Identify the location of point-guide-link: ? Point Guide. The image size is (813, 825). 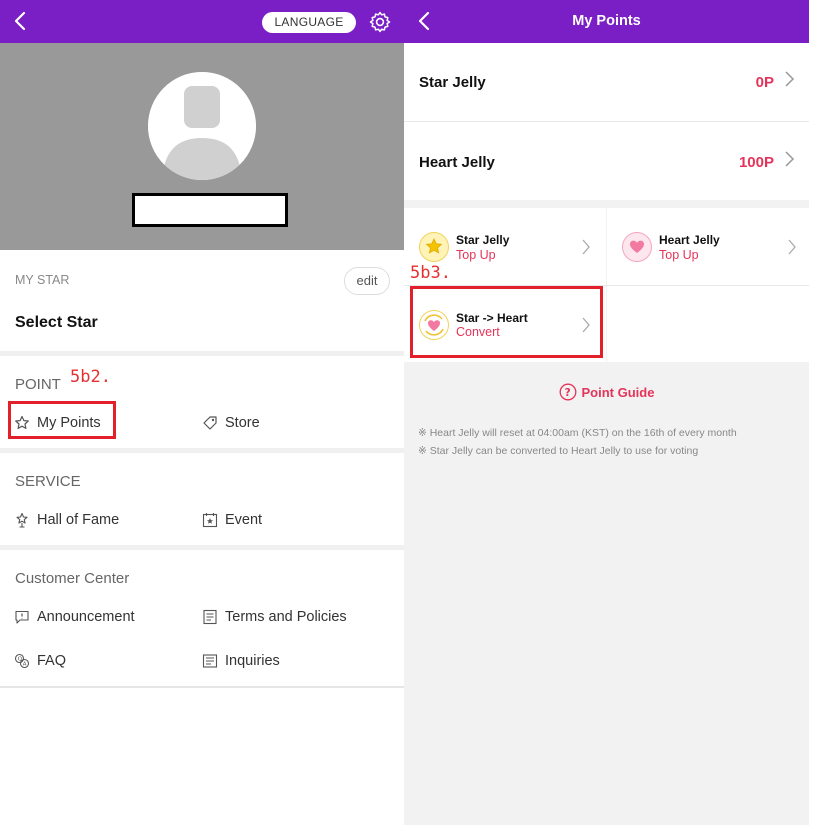
(606, 393).